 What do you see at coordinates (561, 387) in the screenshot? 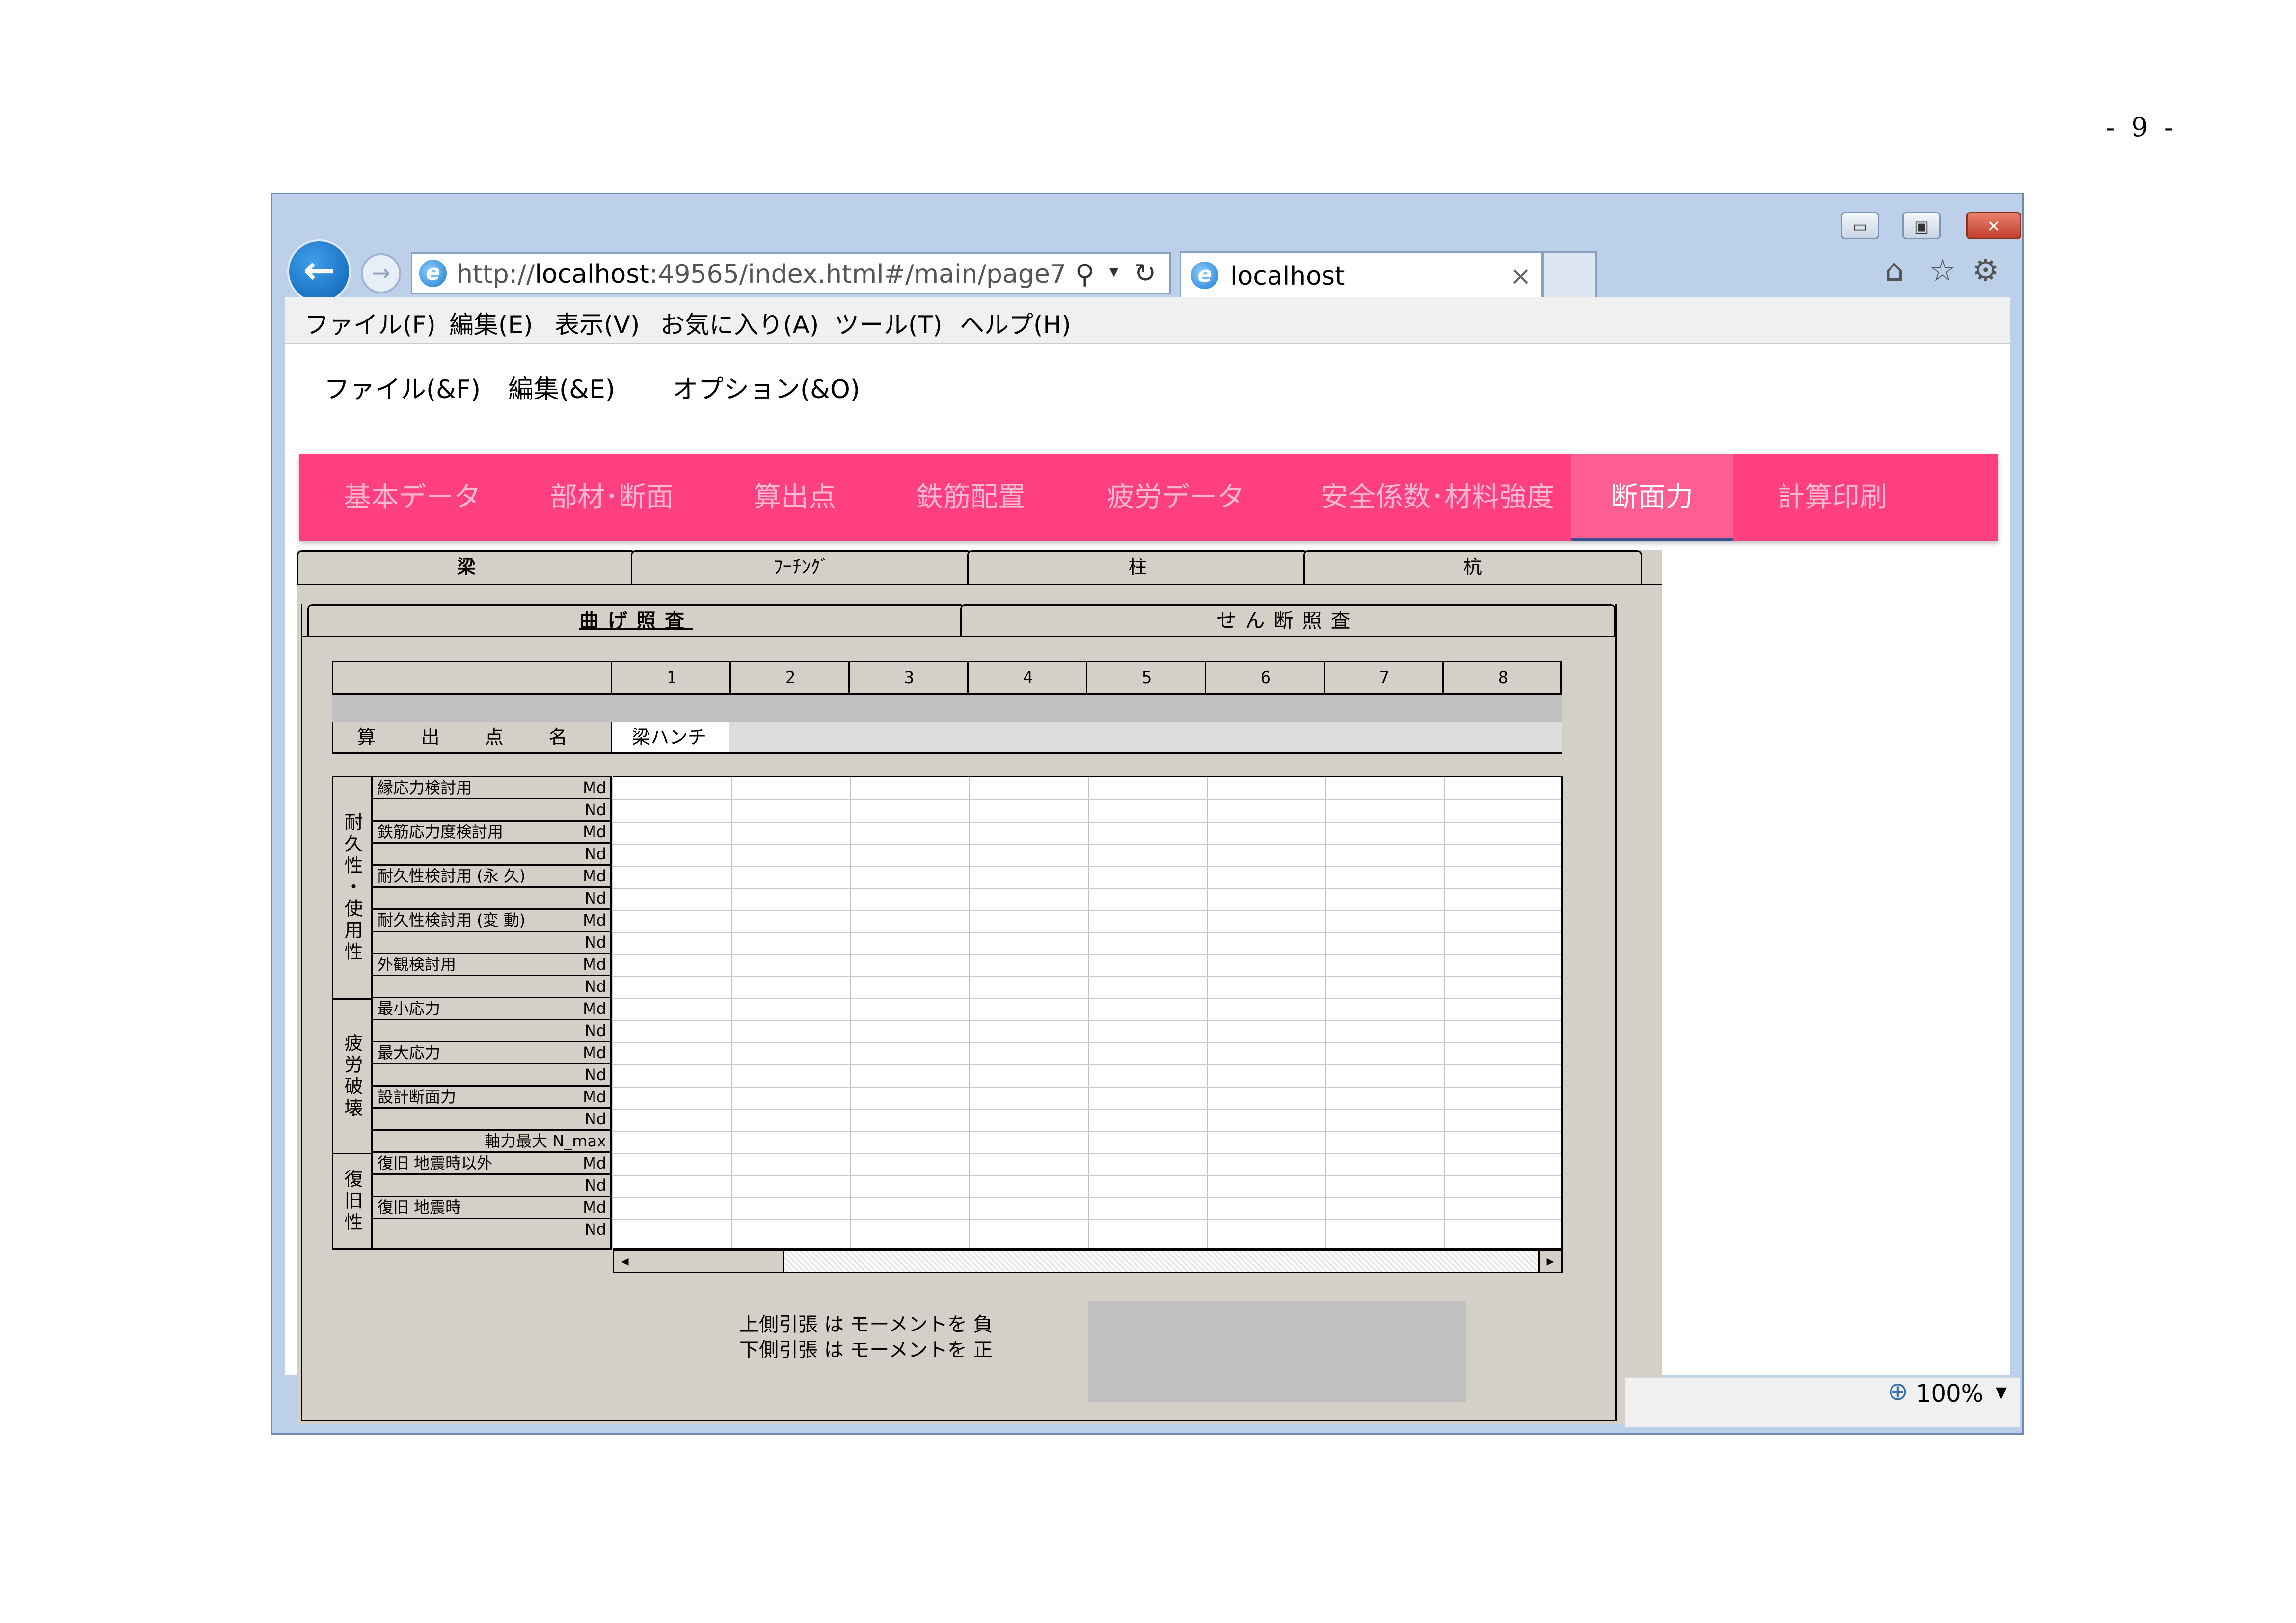
I see `app-menu-edit: 編集(&E)` at bounding box center [561, 387].